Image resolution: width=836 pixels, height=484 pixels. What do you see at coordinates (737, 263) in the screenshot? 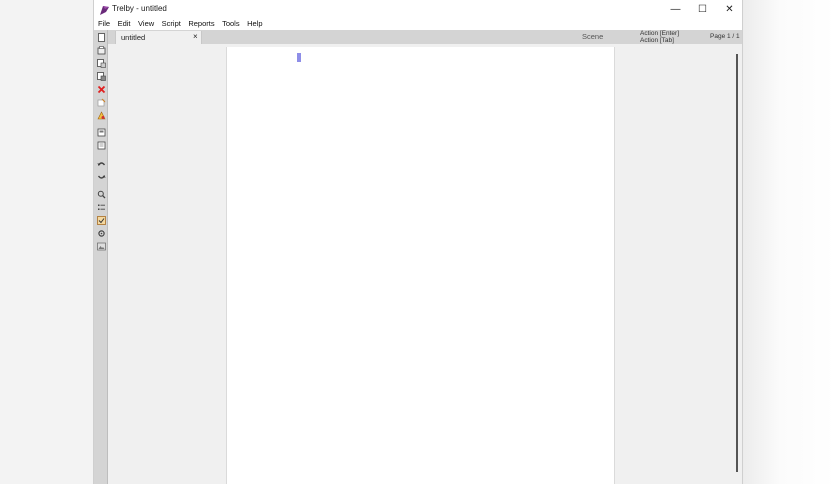
I see `vertical-scrollbar` at bounding box center [737, 263].